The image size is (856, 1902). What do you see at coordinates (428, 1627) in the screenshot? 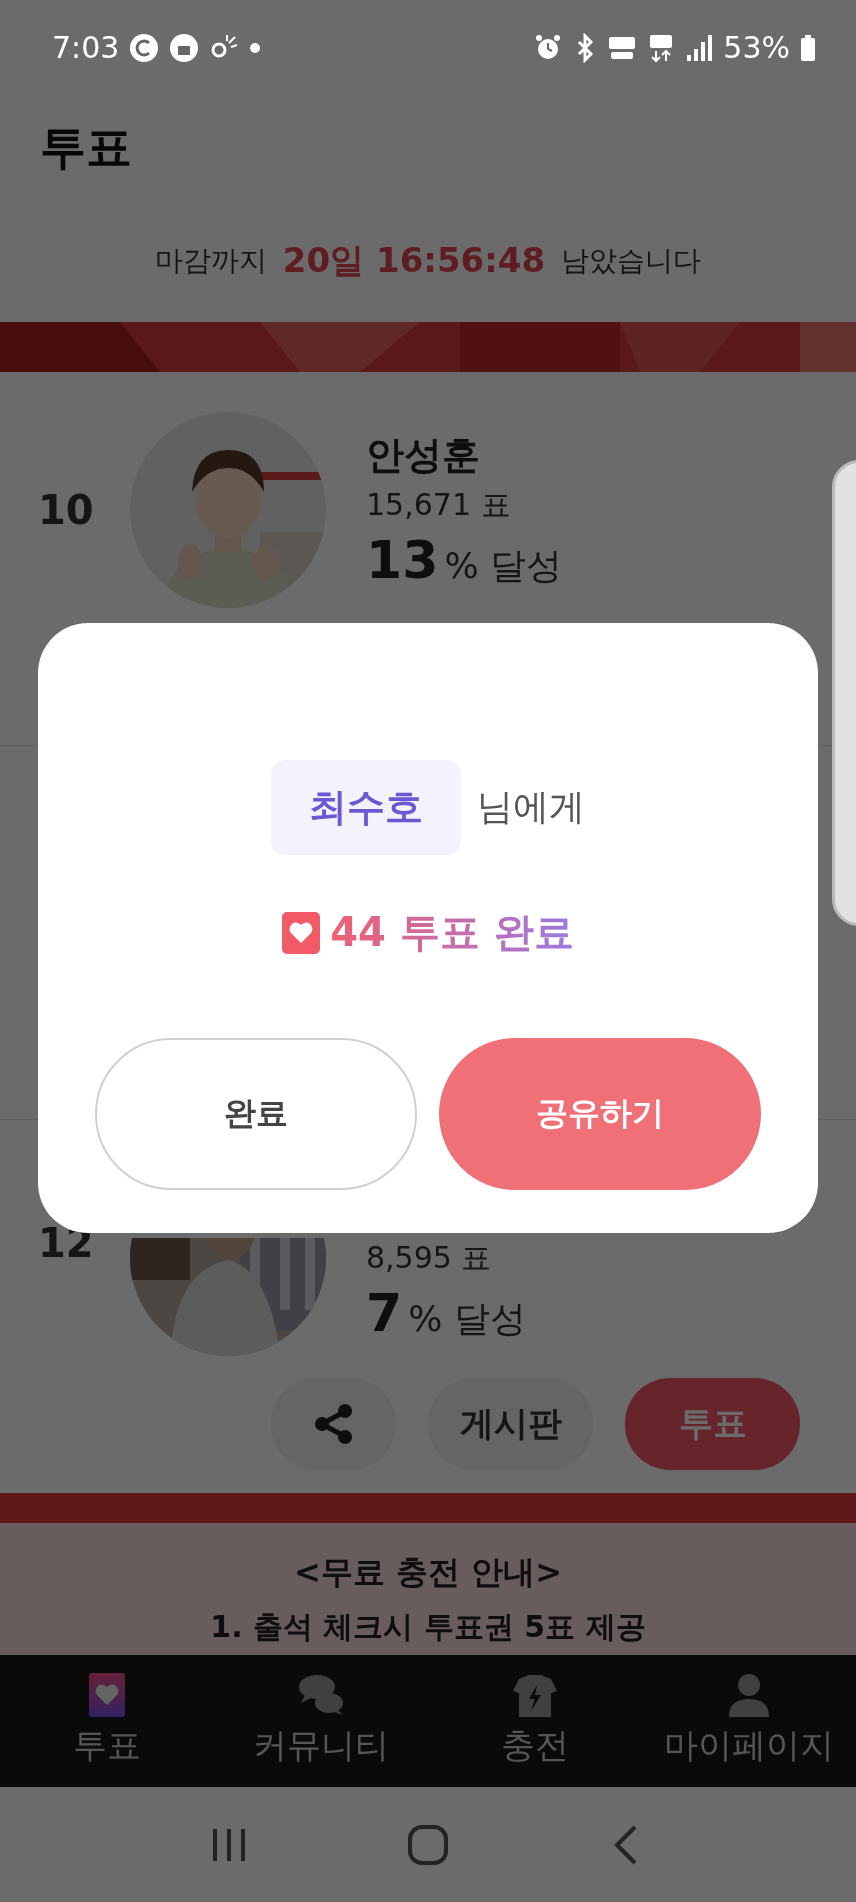
I see `notice-line: 1. 출석 체크시 투표권 5표 제공` at bounding box center [428, 1627].